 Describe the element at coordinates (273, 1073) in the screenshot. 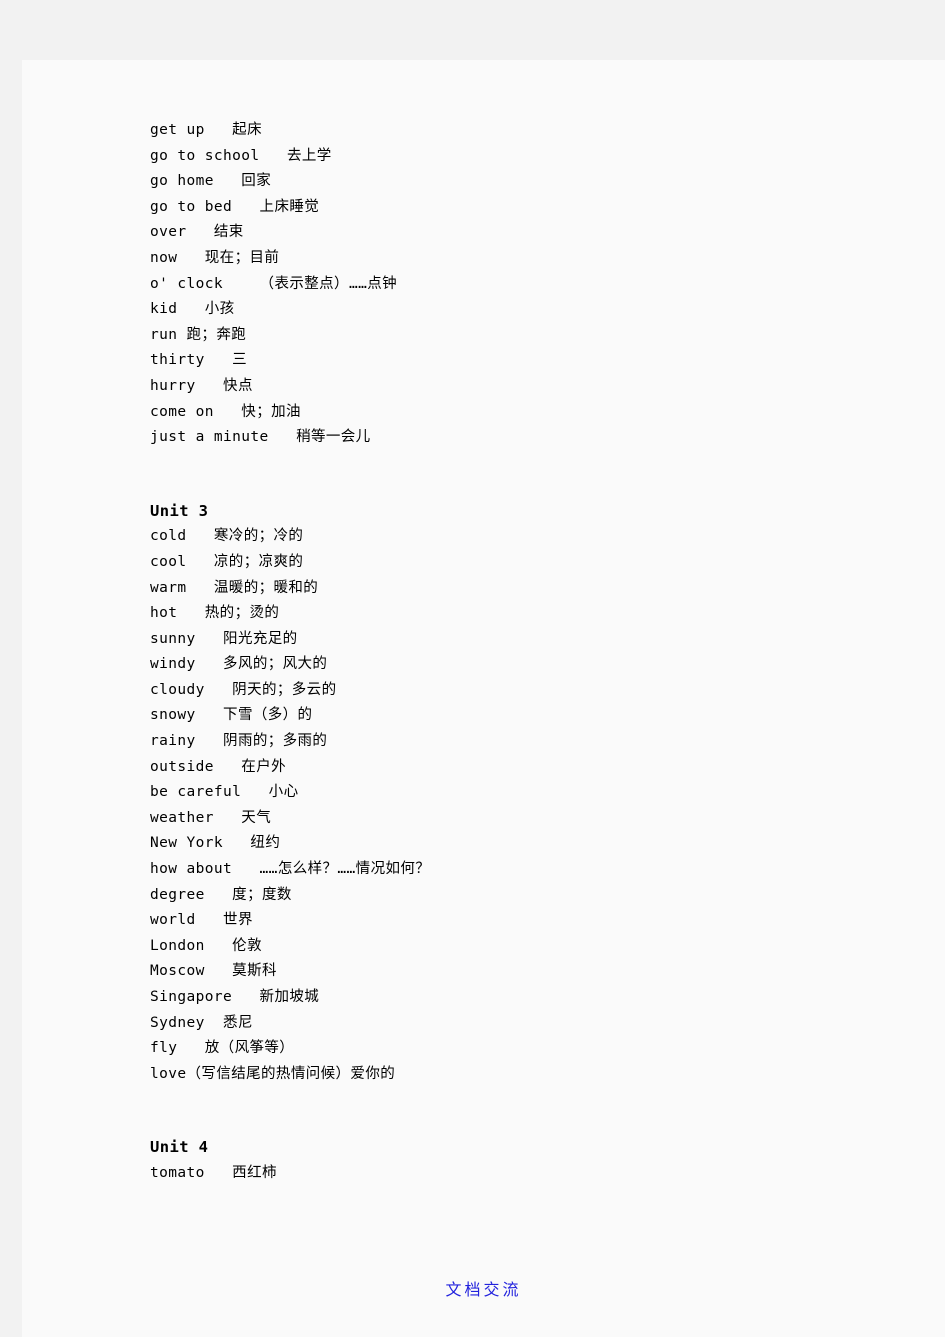

I see `vocabulary-entry: love（写信结尾的热情问候）爱你的` at that location.